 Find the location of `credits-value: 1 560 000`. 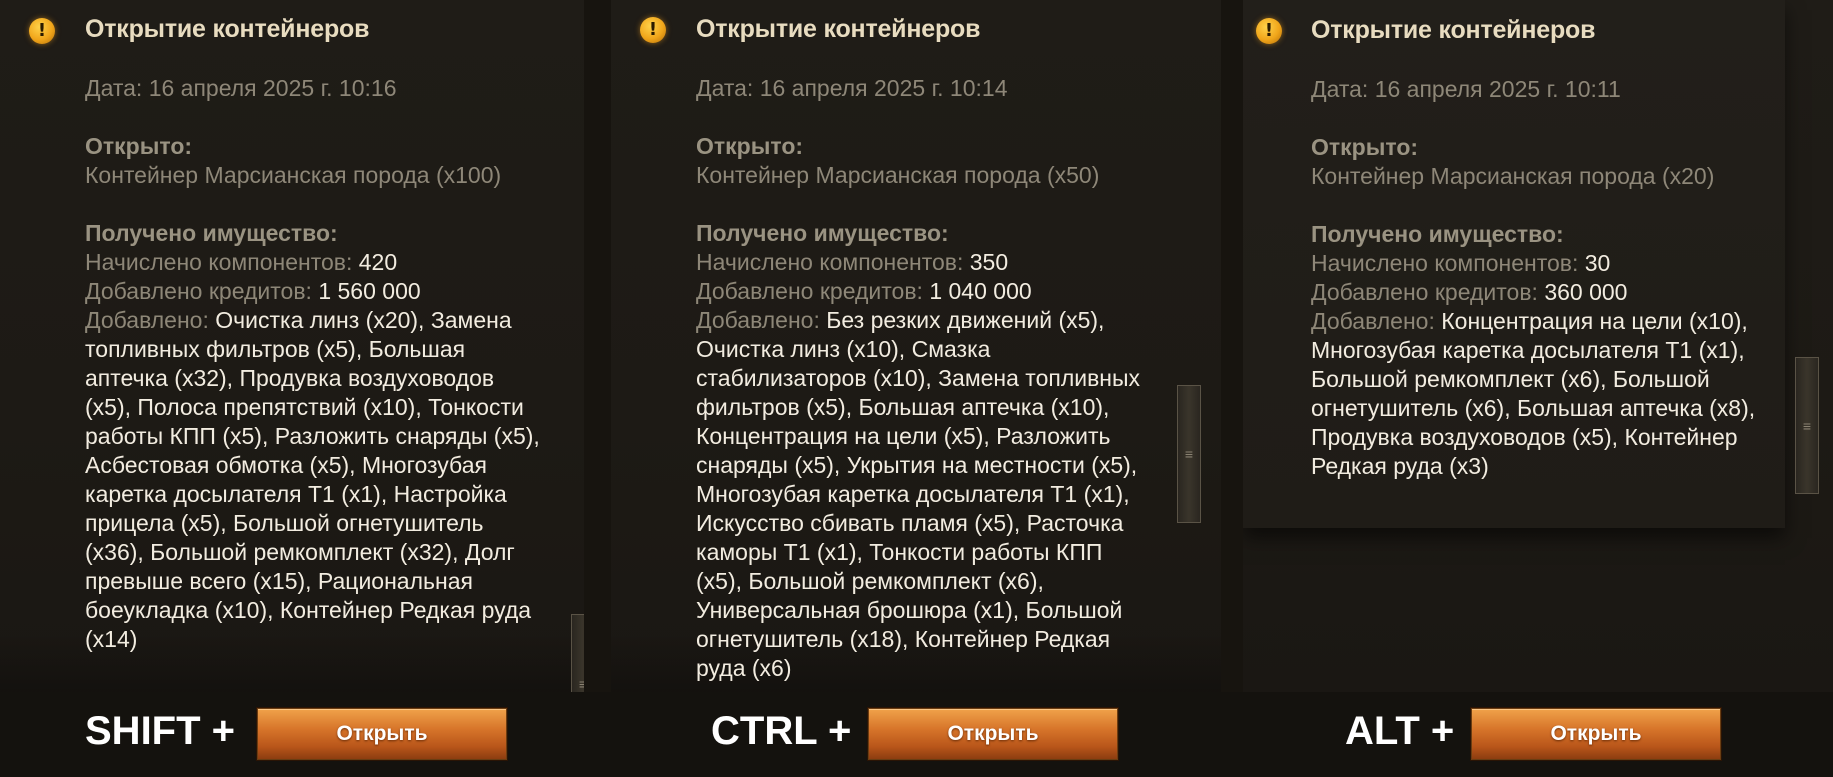

credits-value: 1 560 000 is located at coordinates (369, 291).